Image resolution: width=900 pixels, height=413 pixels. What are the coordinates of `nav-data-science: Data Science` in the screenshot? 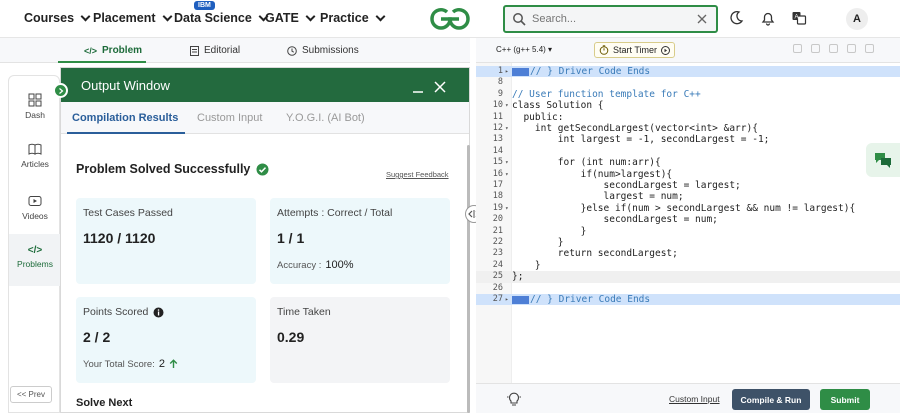 It's located at (221, 18).